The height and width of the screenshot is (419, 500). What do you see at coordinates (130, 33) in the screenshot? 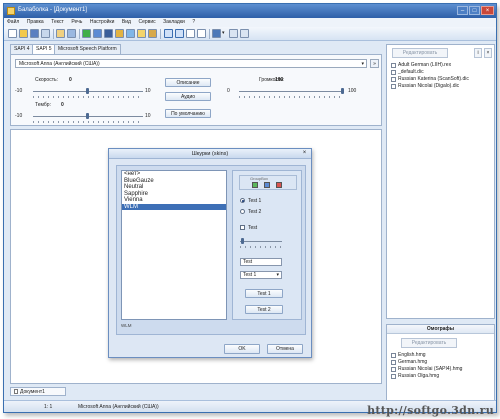
I see `convert-icon` at bounding box center [130, 33].